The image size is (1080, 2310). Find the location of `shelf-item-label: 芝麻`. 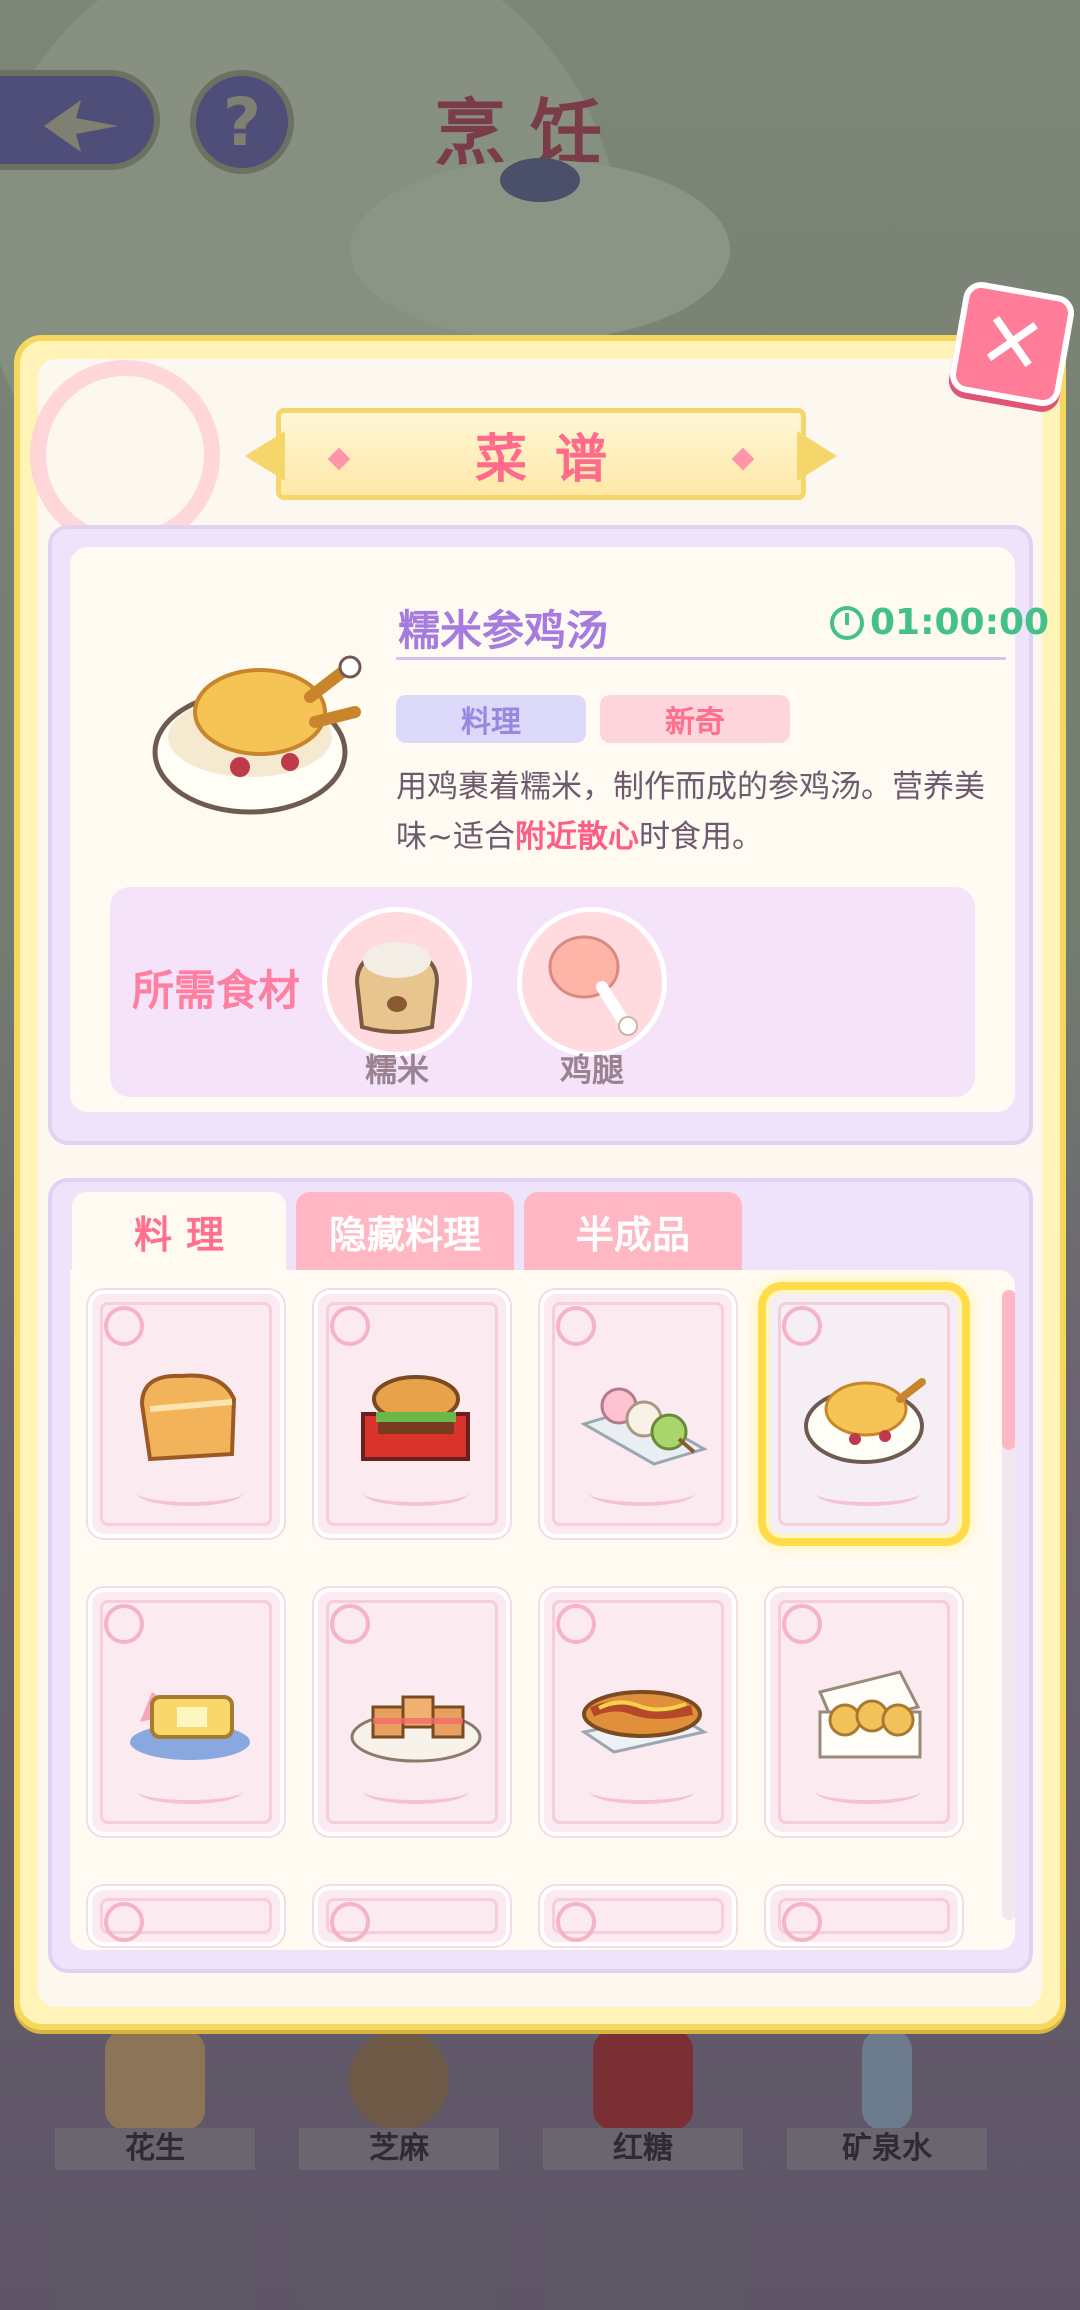

shelf-item-label: 芝麻 is located at coordinates (399, 2149).